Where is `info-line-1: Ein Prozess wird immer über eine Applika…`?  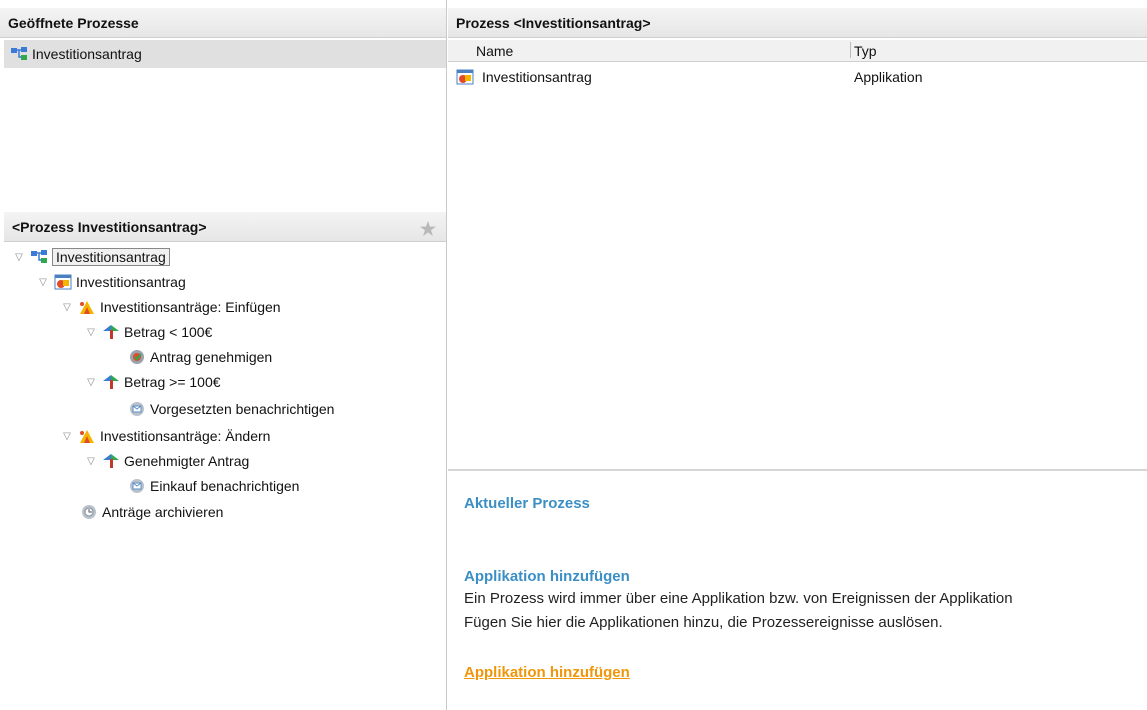
info-line-1: Ein Prozess wird immer über eine Applika… is located at coordinates (738, 598).